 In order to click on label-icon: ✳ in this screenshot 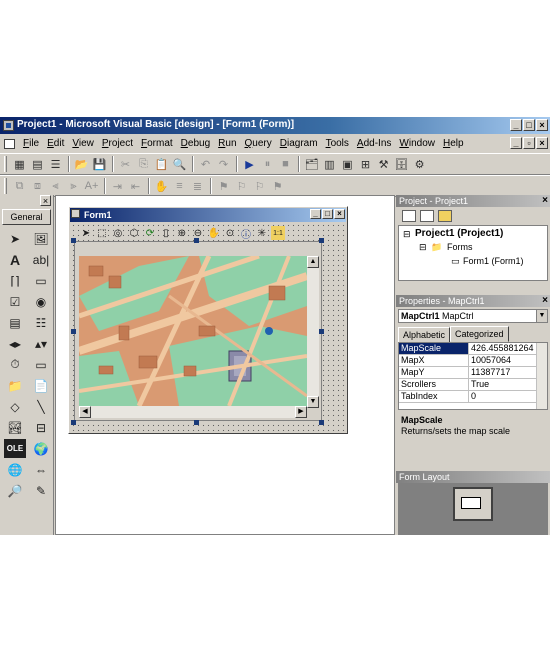, I will do `click(262, 233)`.